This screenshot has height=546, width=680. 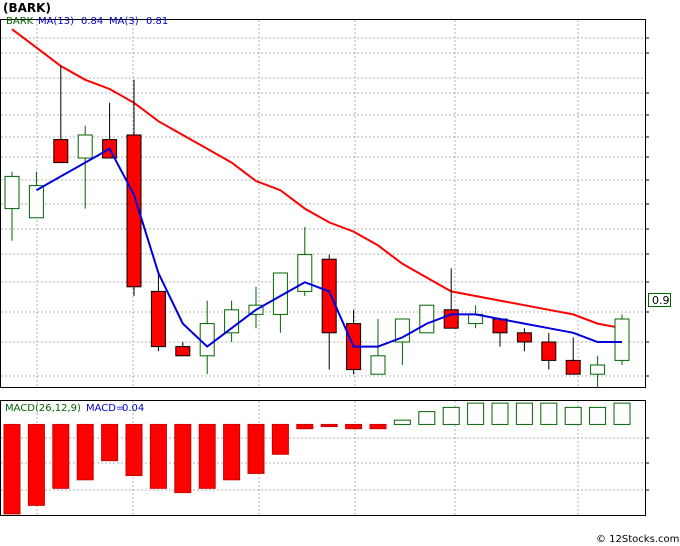 I want to click on last-price-label: 0.9, so click(x=661, y=300).